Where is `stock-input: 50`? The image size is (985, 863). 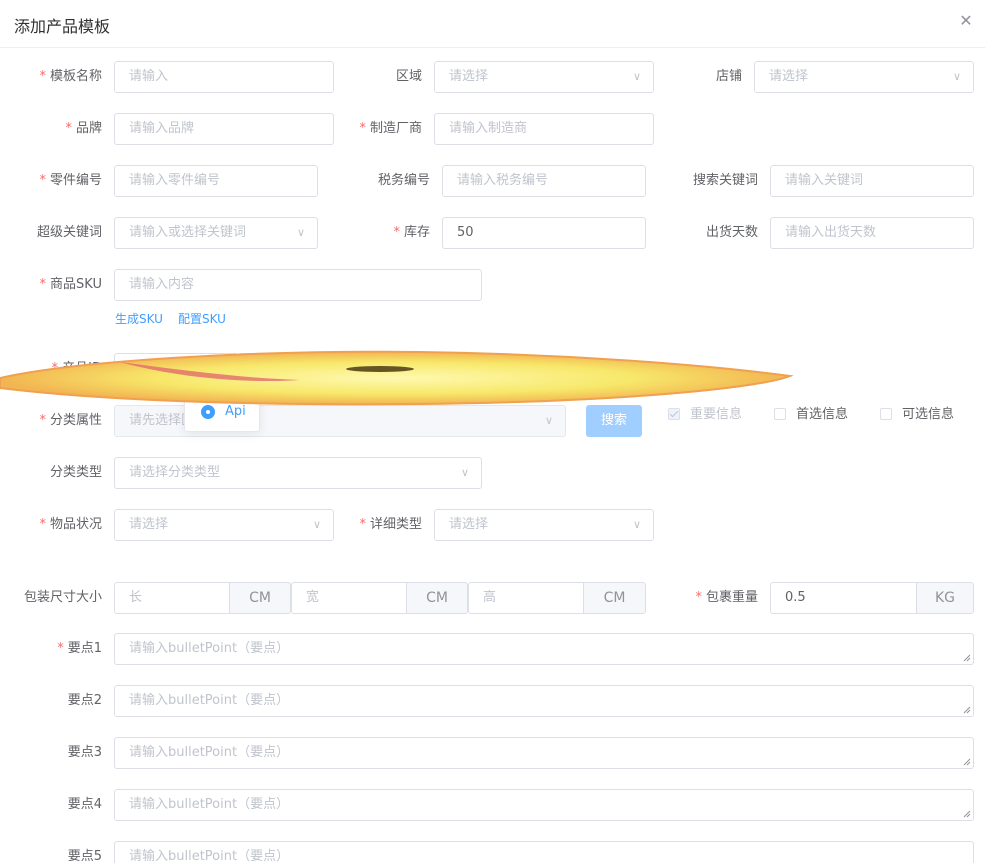
stock-input: 50 is located at coordinates (544, 233).